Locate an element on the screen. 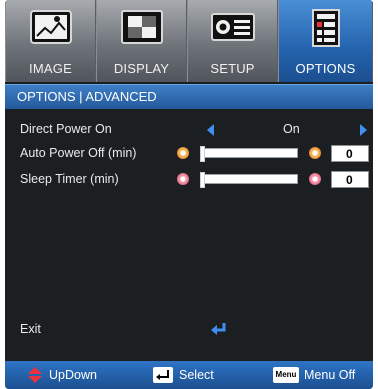  page-title: OPTIONS | ADVANCED is located at coordinates (87, 96).